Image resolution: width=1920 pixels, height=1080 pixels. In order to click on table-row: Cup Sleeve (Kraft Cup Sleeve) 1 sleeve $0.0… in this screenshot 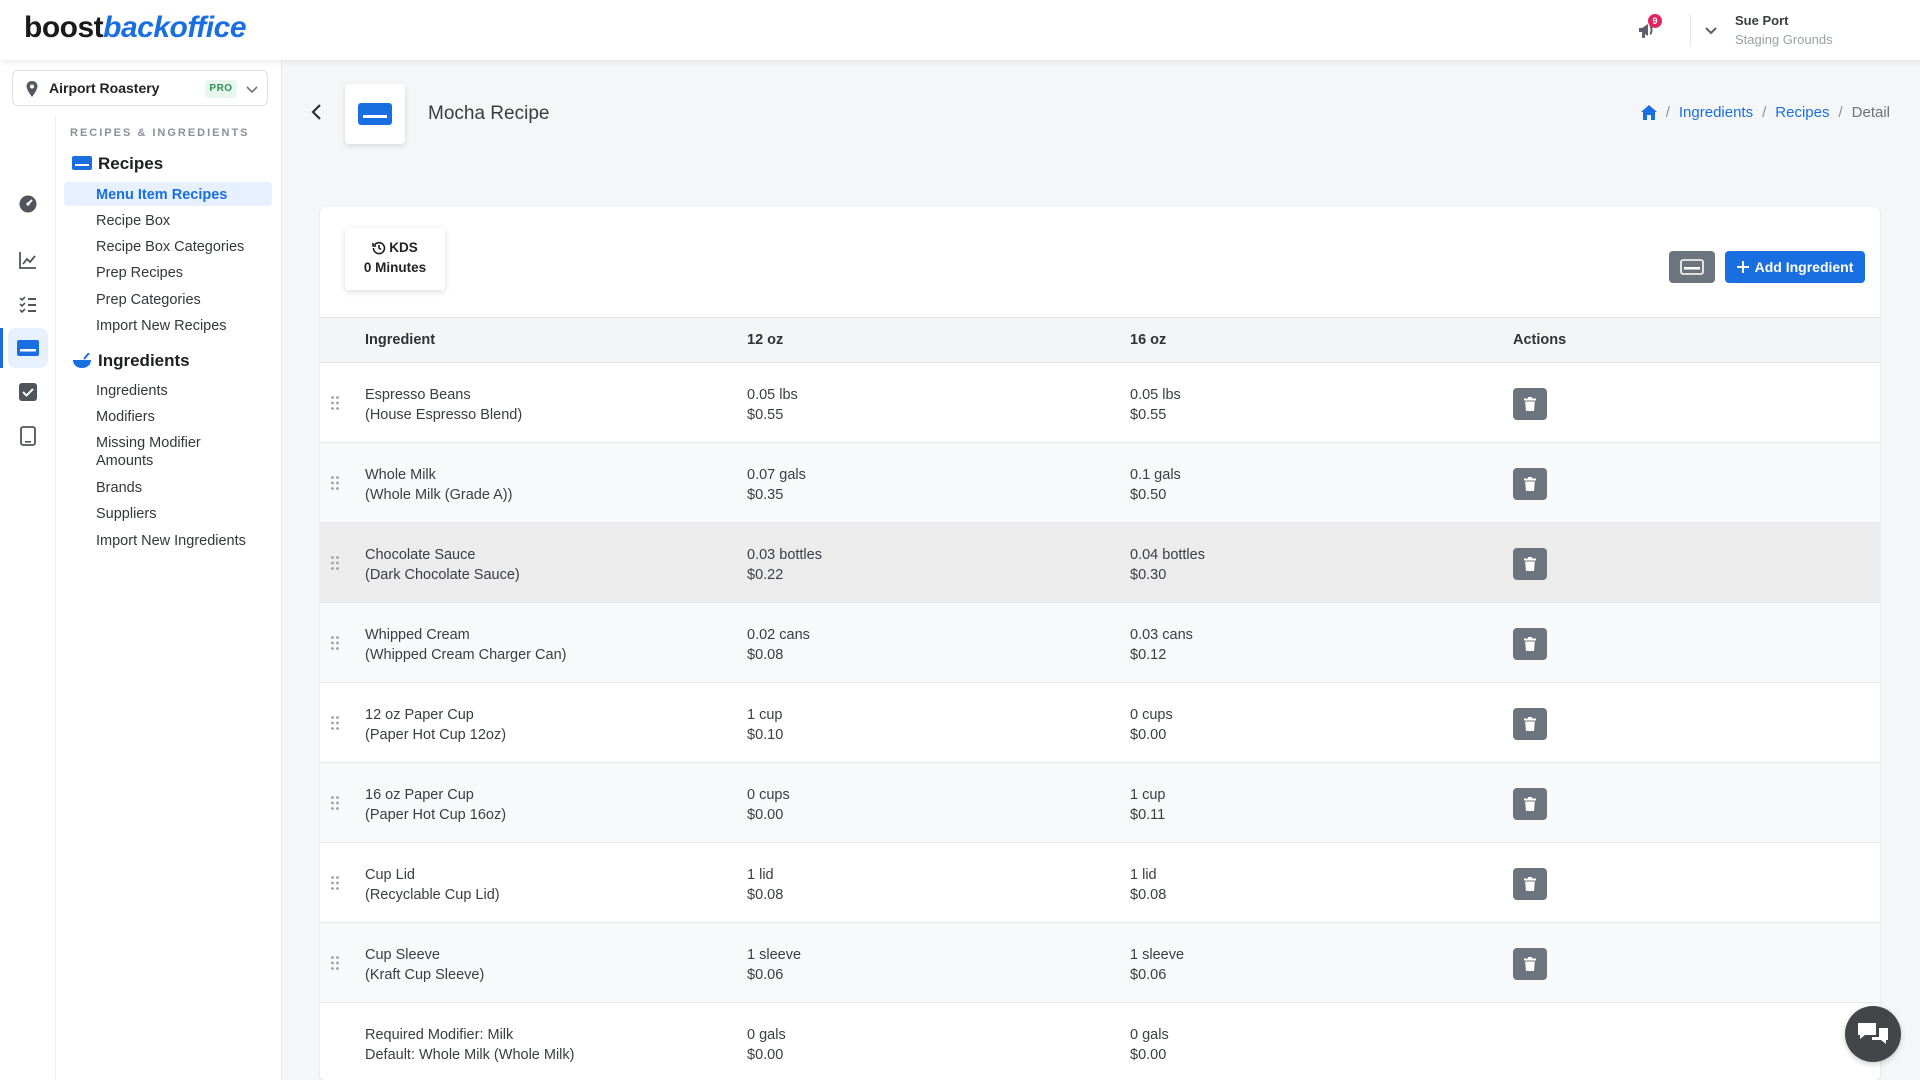, I will do `click(1100, 963)`.